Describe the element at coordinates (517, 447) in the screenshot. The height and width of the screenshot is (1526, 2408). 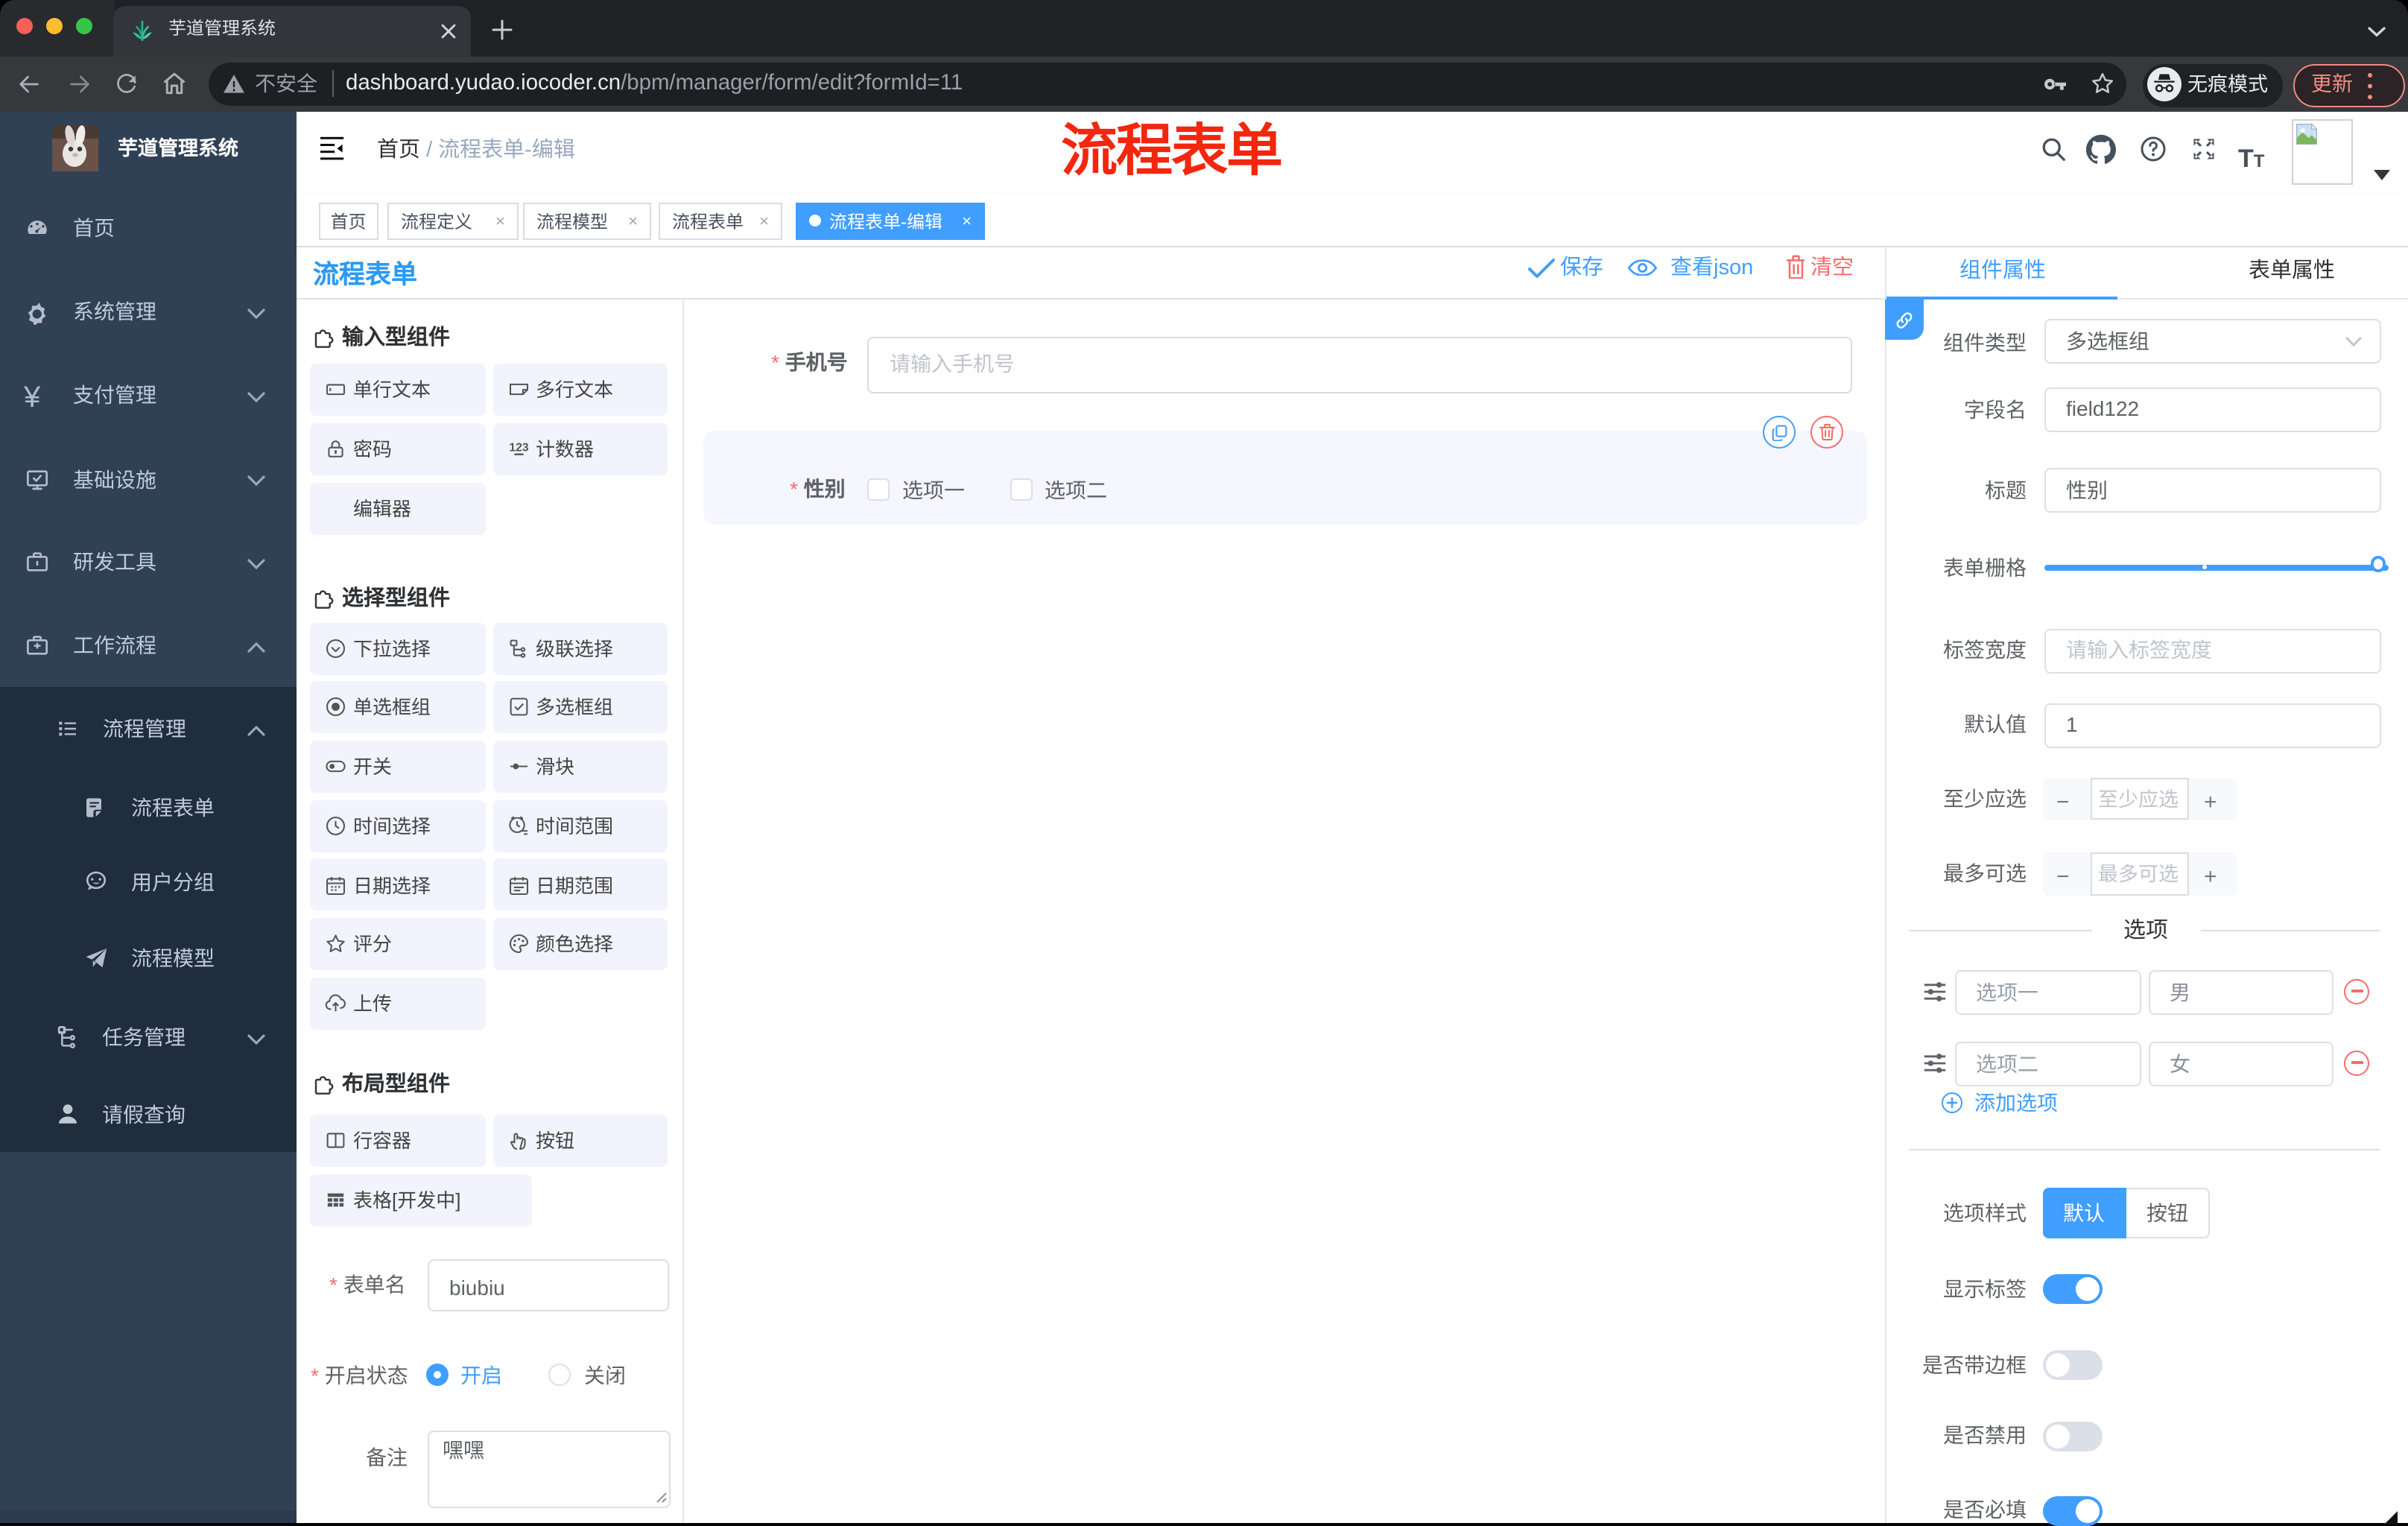
I see `svg-text: 123` at that location.